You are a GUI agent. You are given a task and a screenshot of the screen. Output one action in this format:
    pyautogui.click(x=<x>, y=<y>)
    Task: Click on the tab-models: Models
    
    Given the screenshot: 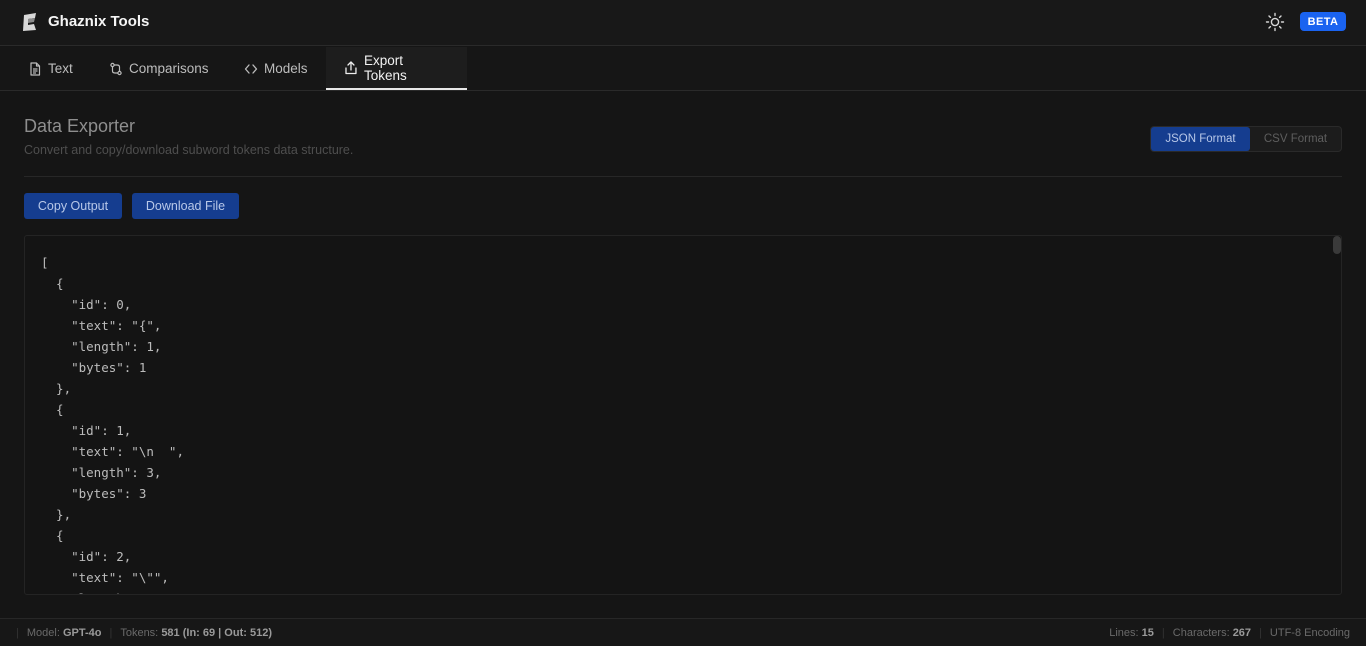 What is the action you would take?
    pyautogui.click(x=276, y=68)
    